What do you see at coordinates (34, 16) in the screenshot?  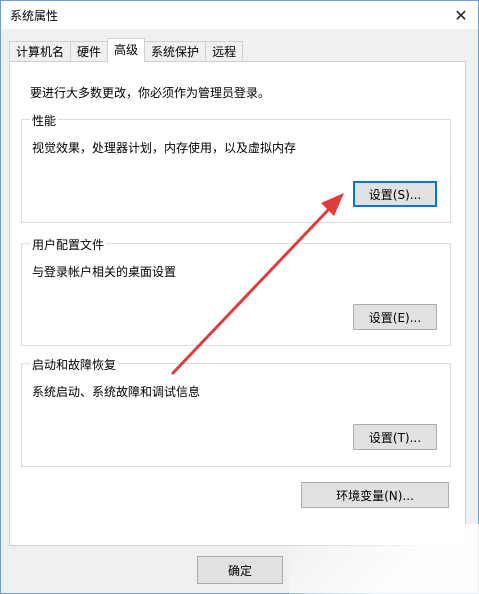 I see `window-title: 系统属性` at bounding box center [34, 16].